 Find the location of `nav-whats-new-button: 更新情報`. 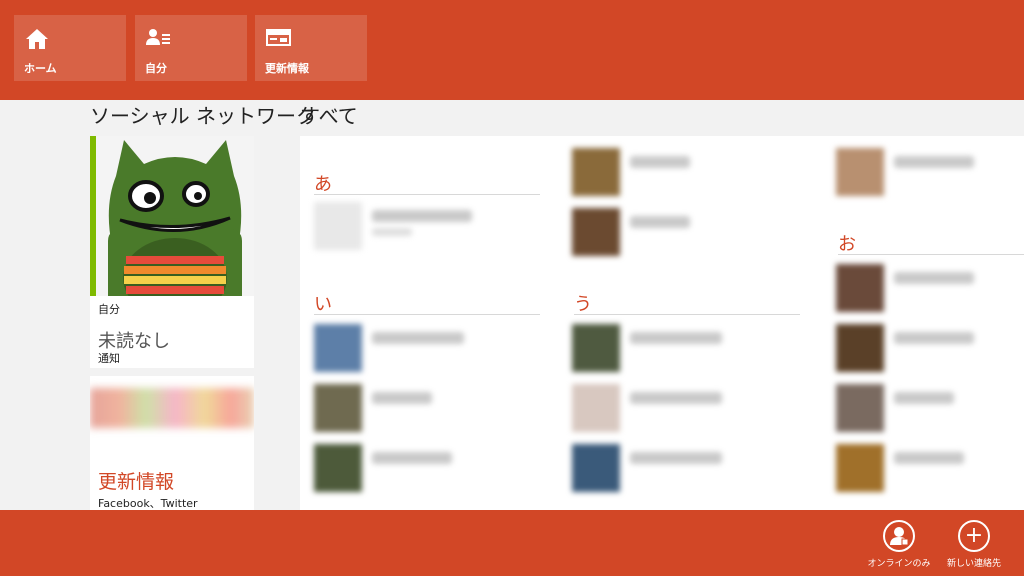

nav-whats-new-button: 更新情報 is located at coordinates (311, 48).